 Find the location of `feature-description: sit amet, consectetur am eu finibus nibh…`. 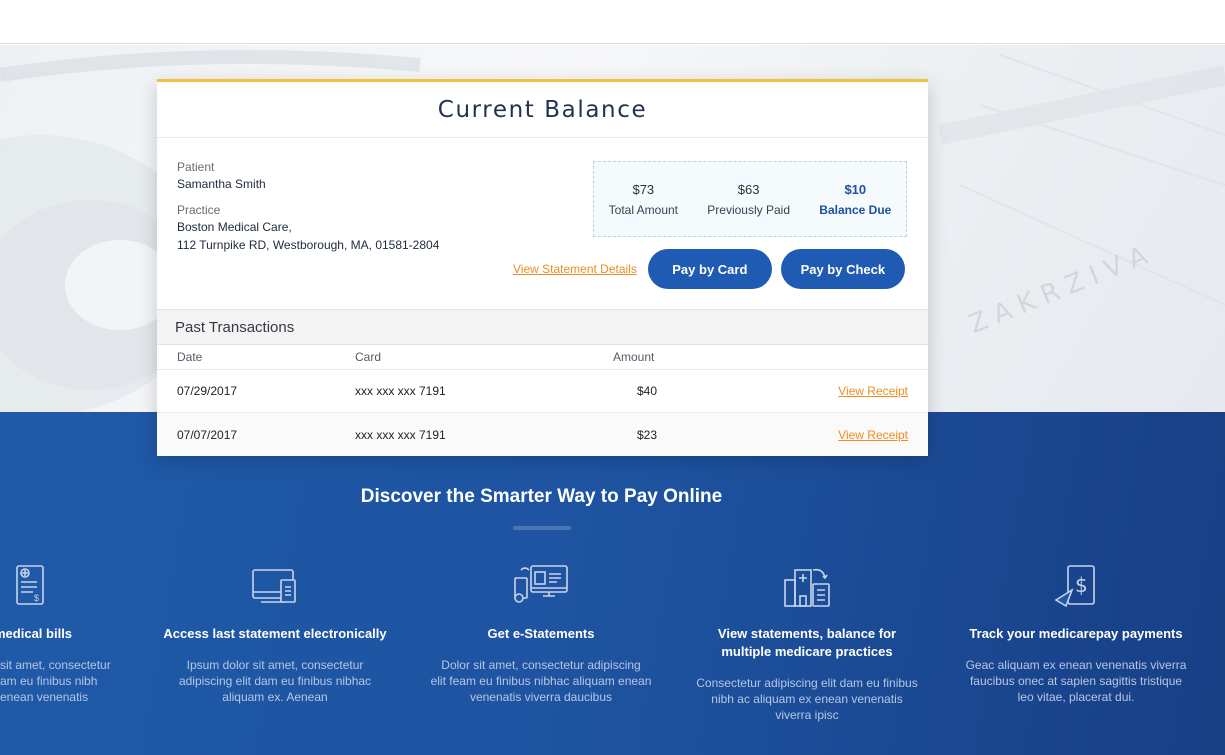

feature-description: sit amet, consectetur am eu finibus nibh… is located at coordinates (72, 681).